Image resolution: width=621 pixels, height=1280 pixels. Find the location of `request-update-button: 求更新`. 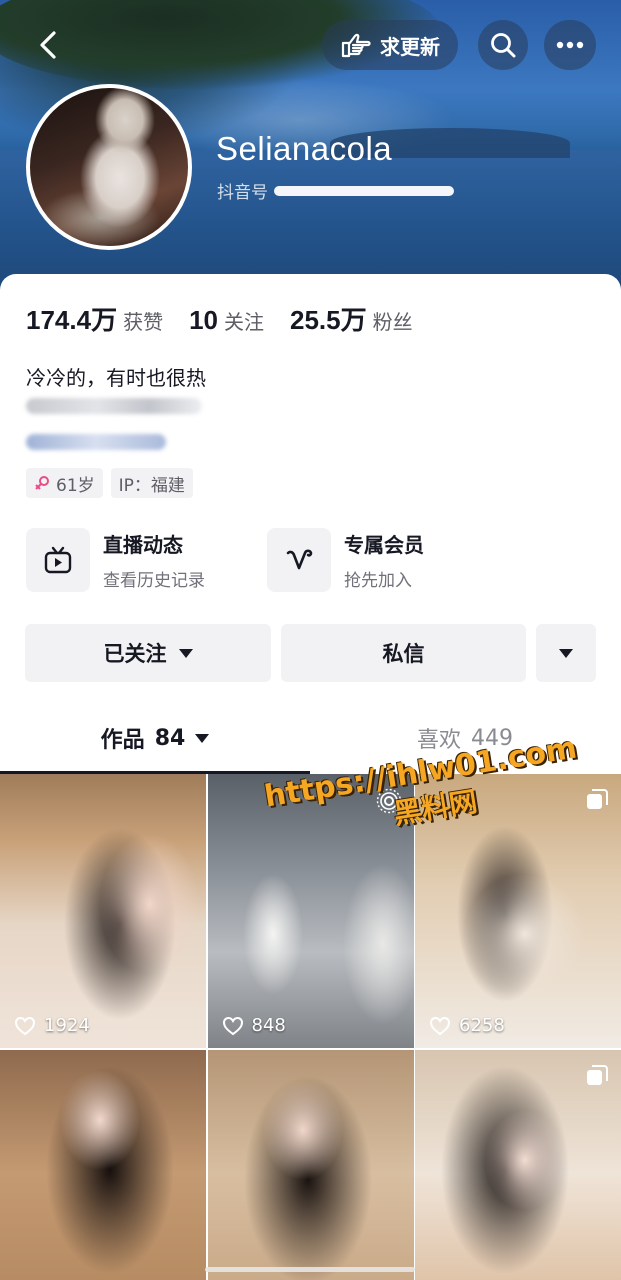

request-update-button: 求更新 is located at coordinates (390, 45).